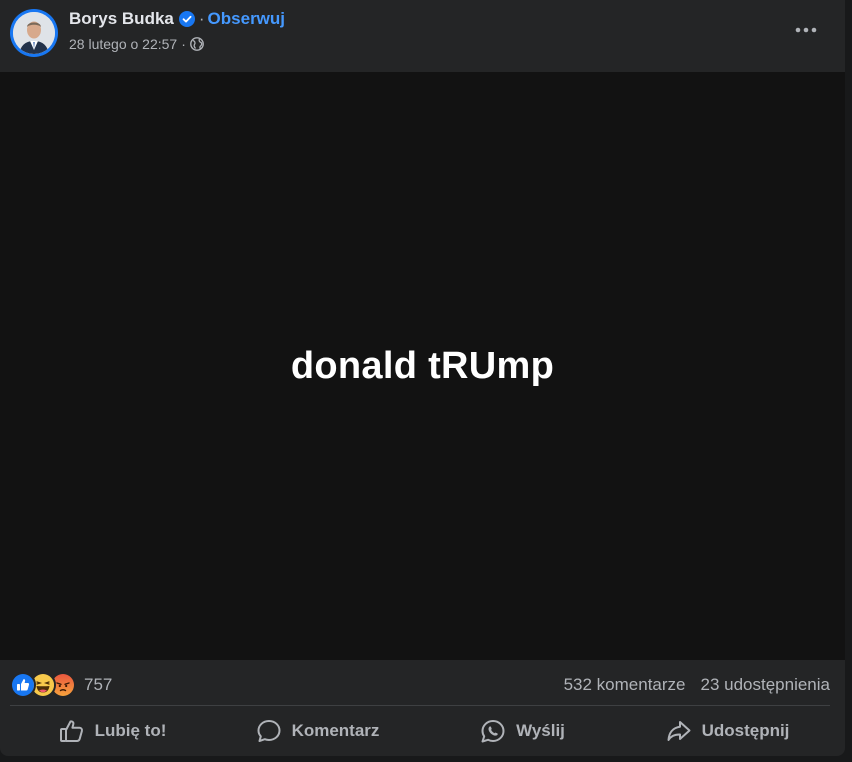  I want to click on post-timestamp: 28 lutego o 22:57, so click(123, 44).